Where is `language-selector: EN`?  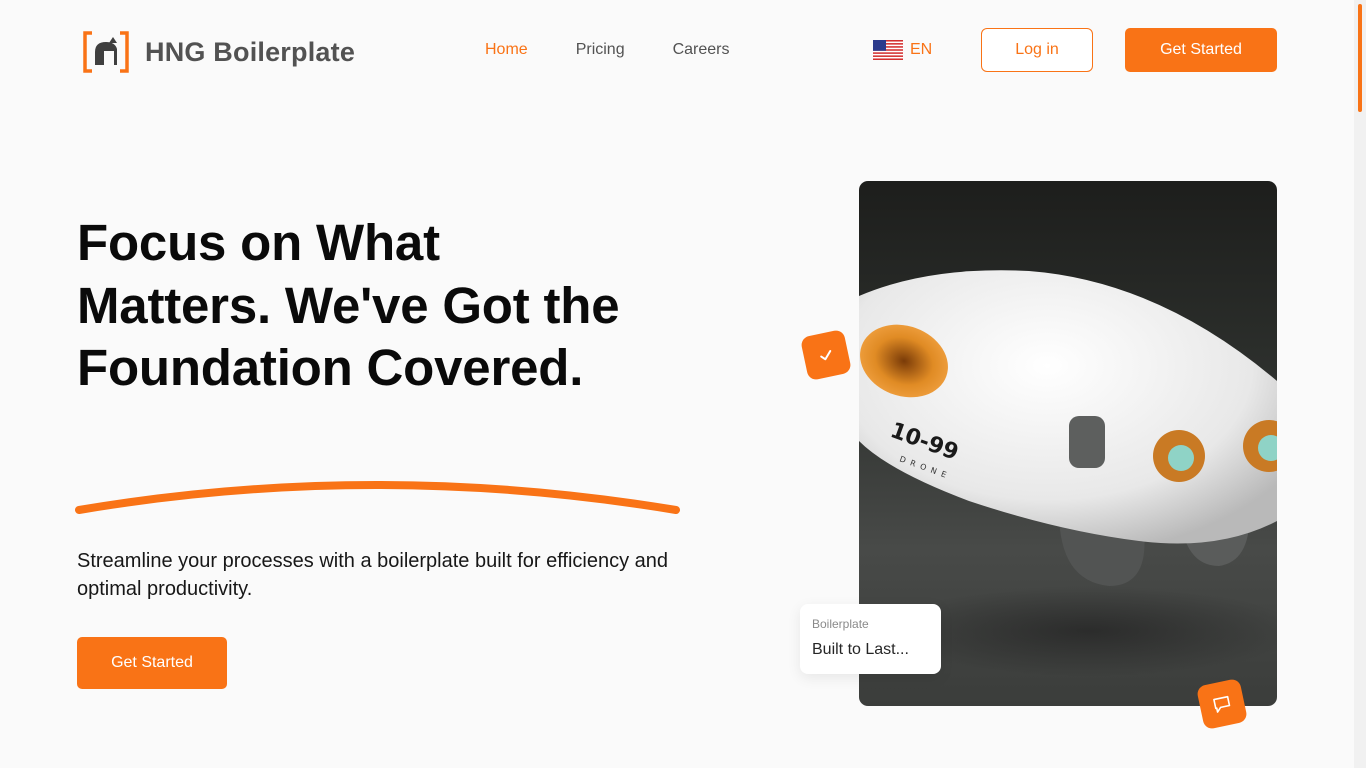 language-selector: EN is located at coordinates (902, 50).